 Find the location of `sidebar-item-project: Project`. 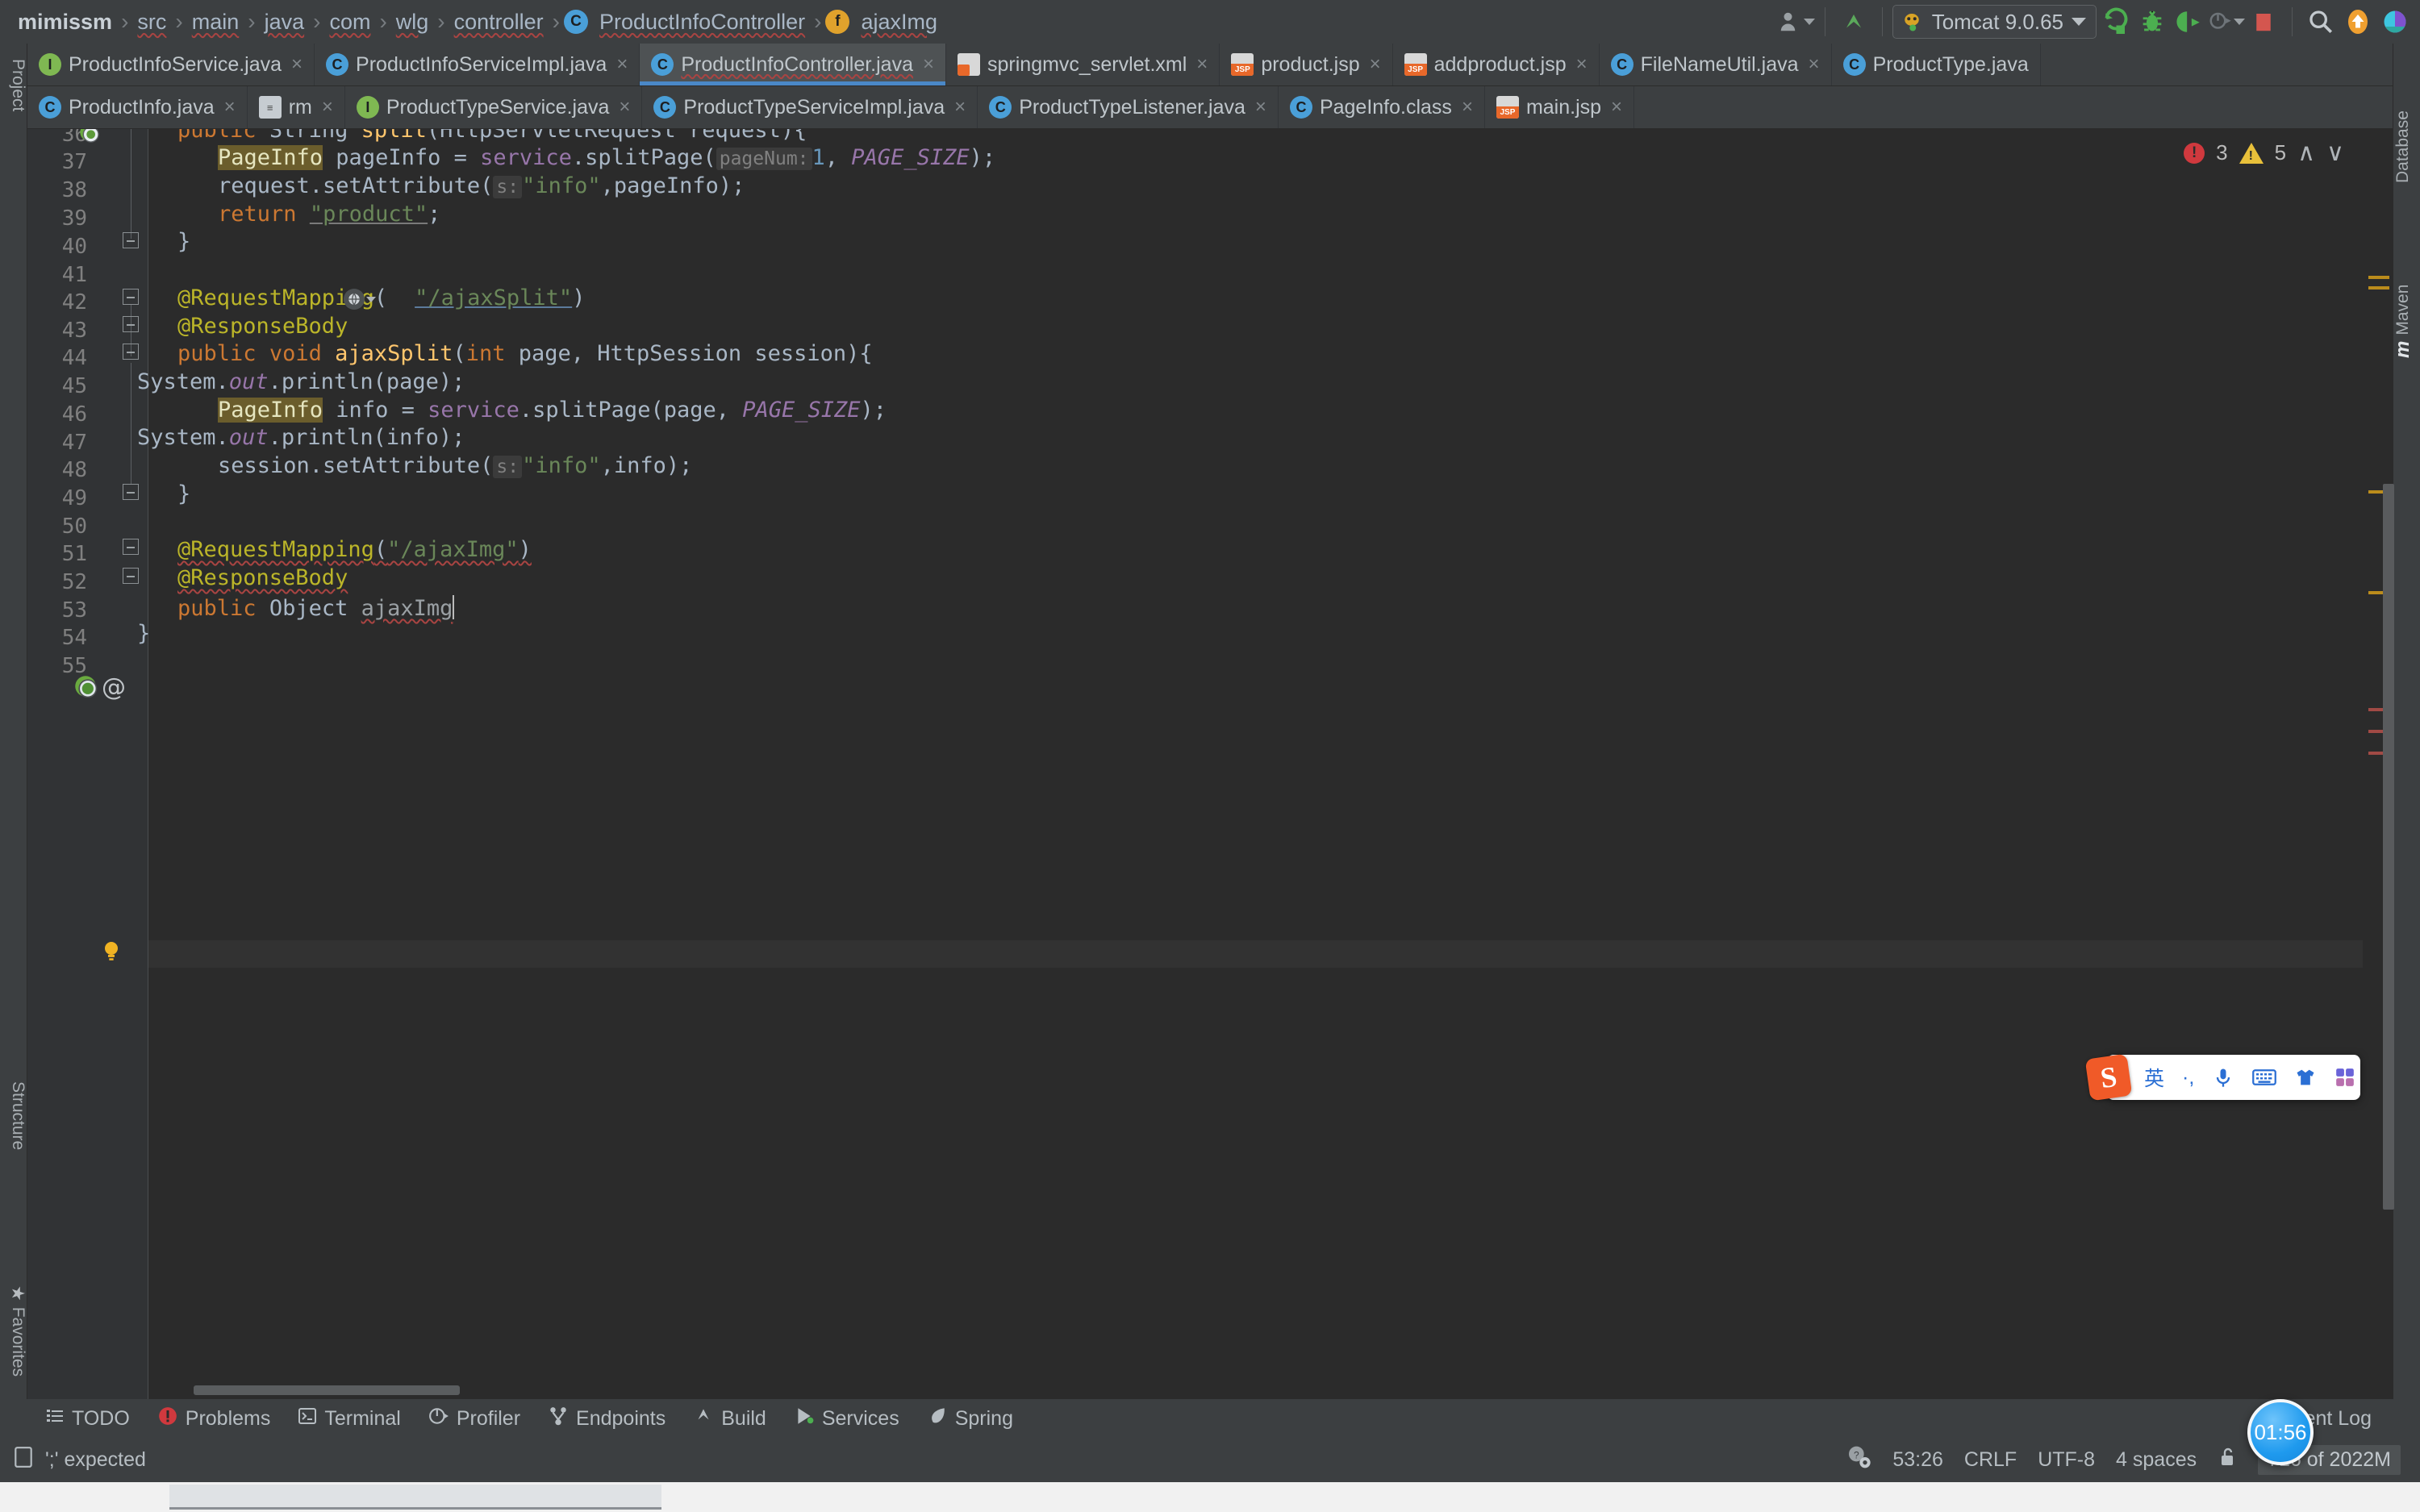

sidebar-item-project: Project is located at coordinates (17, 82).